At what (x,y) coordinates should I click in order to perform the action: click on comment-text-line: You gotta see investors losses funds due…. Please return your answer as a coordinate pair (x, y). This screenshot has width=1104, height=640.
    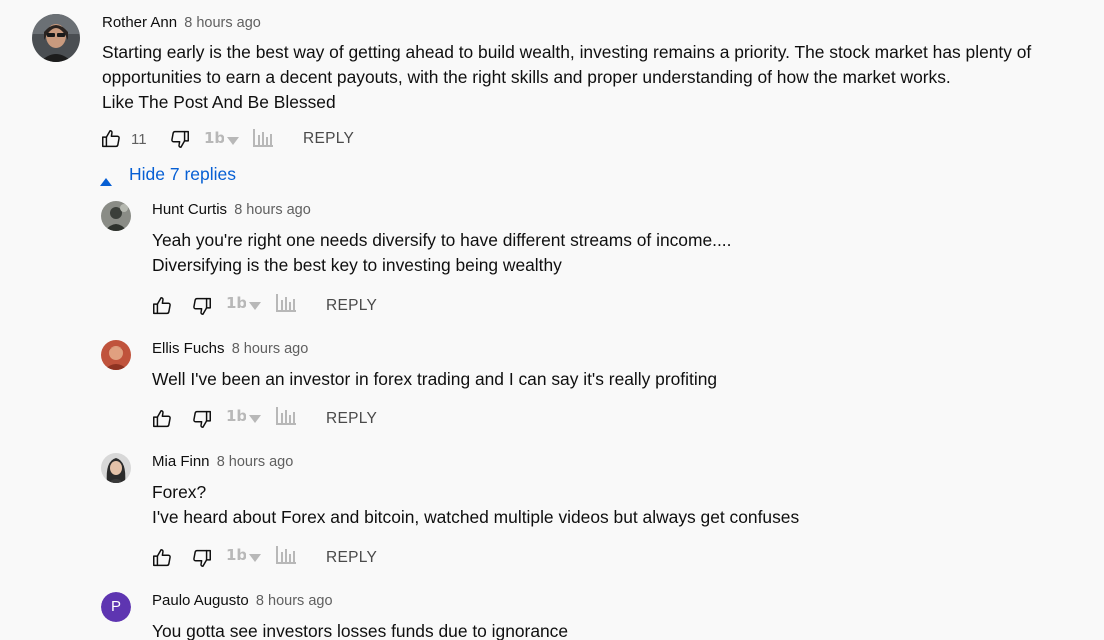
    Looking at the image, I should click on (360, 630).